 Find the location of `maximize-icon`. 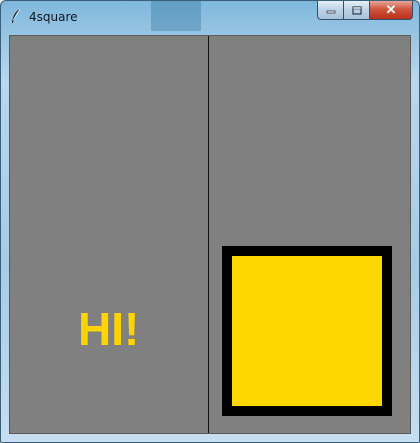

maximize-icon is located at coordinates (356, 10).